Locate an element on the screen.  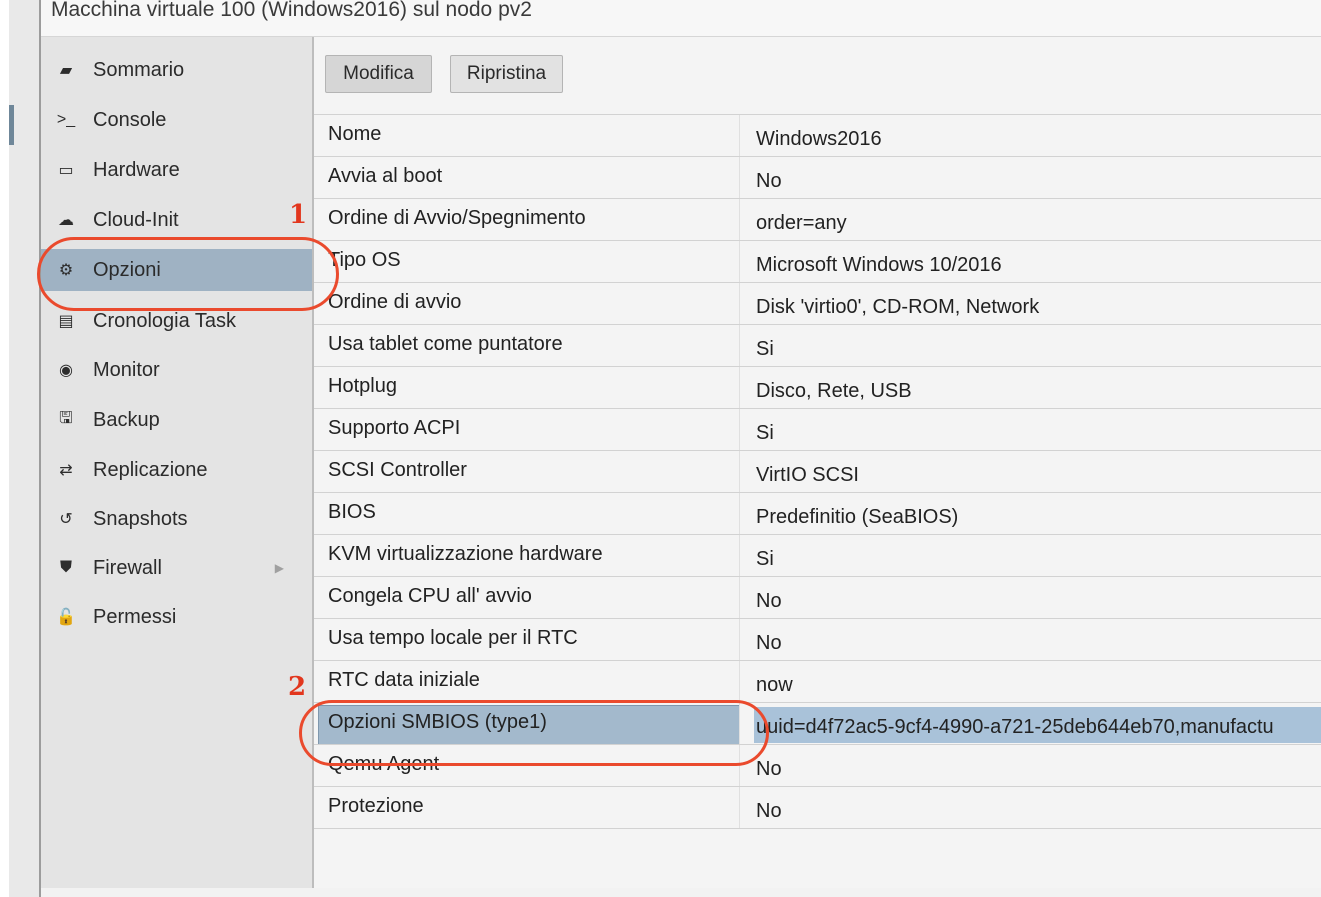
screen-bezel is located at coordinates (4, 448).